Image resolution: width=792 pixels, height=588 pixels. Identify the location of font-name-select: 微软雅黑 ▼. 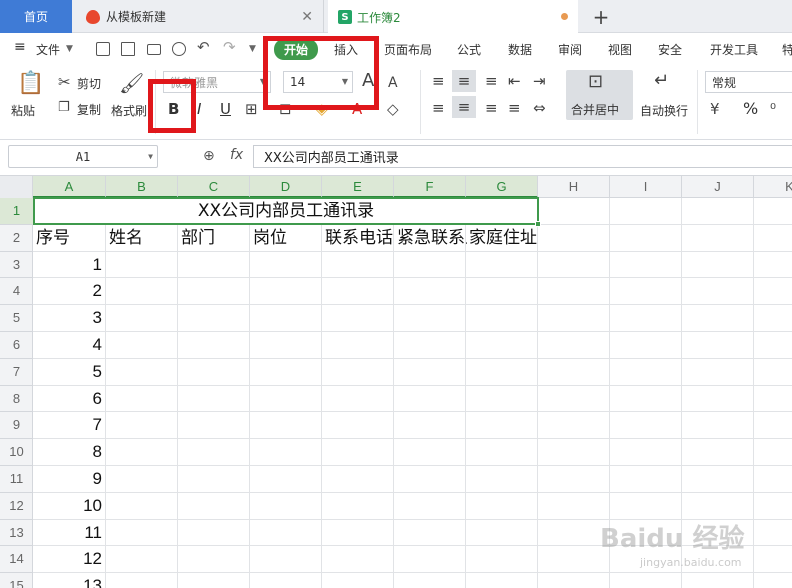
(217, 82).